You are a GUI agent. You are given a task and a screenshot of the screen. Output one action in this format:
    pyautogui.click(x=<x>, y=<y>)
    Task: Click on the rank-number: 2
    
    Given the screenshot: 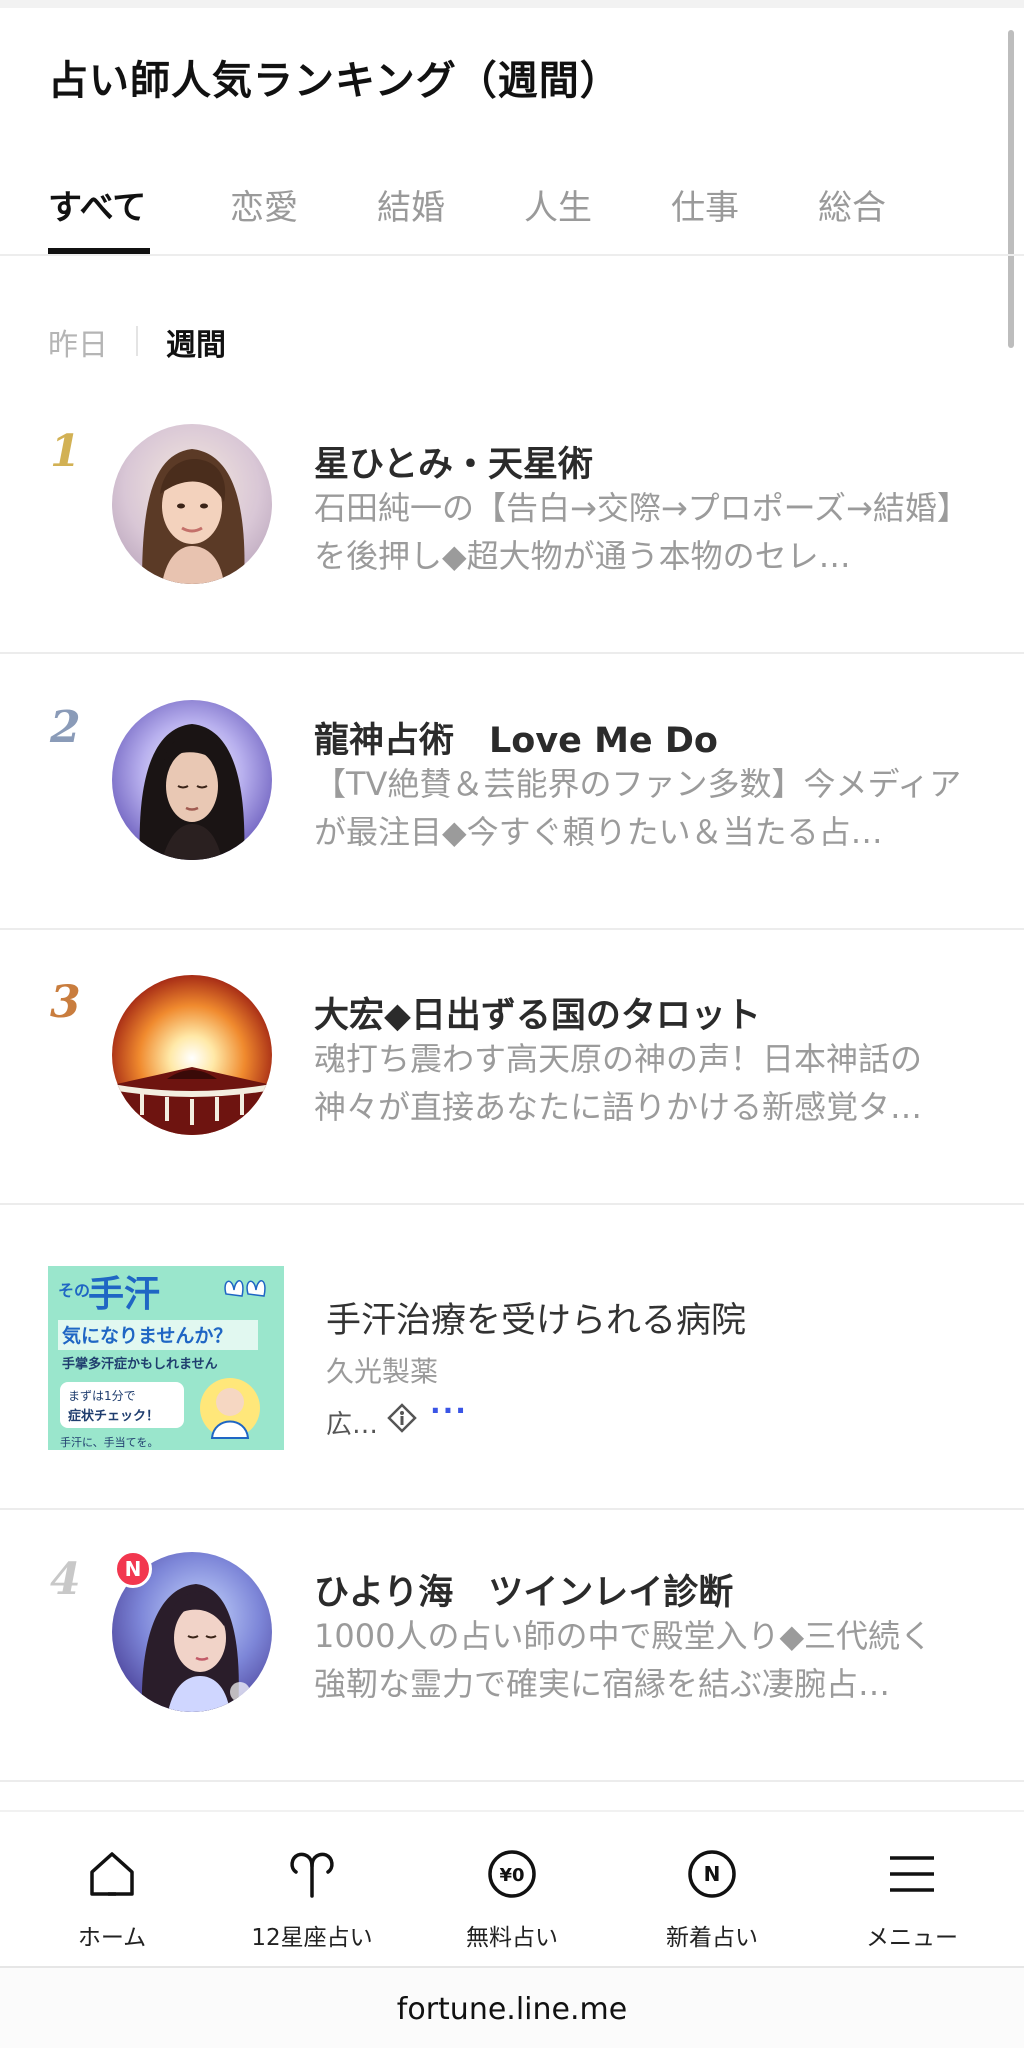 What is the action you would take?
    pyautogui.click(x=65, y=727)
    